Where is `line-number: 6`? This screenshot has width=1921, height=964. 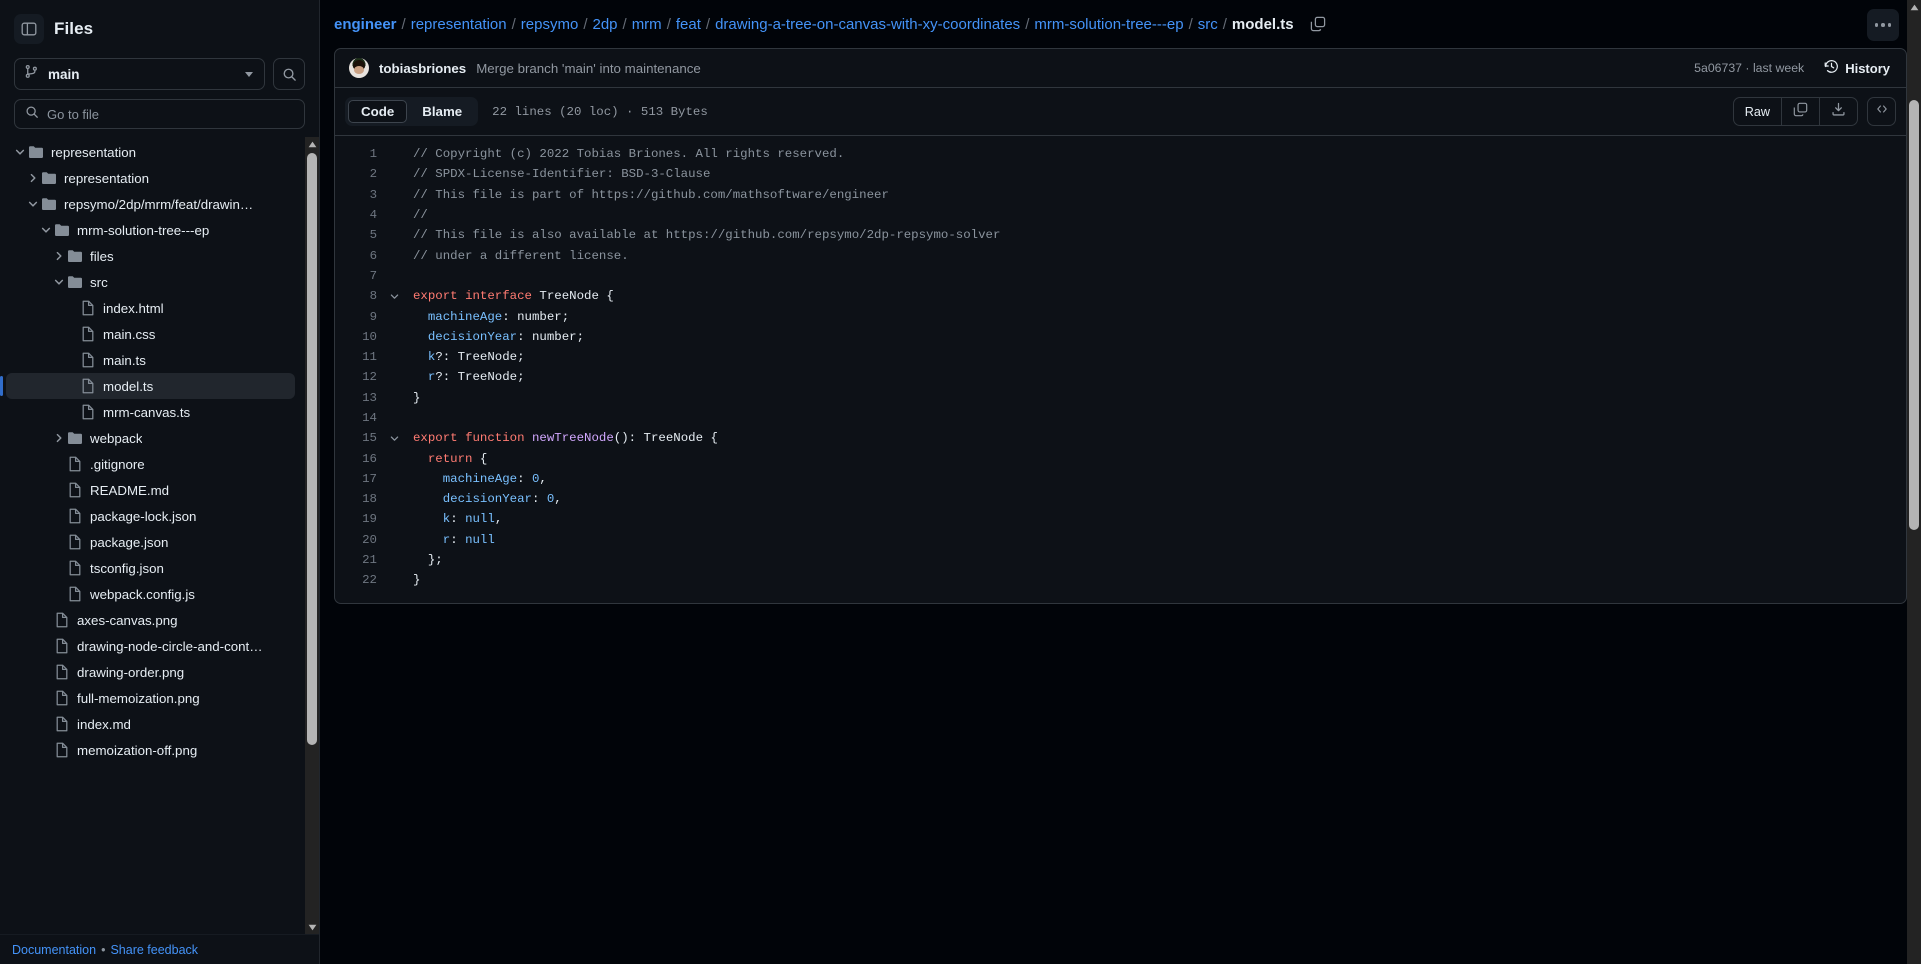
line-number: 6 is located at coordinates (359, 256).